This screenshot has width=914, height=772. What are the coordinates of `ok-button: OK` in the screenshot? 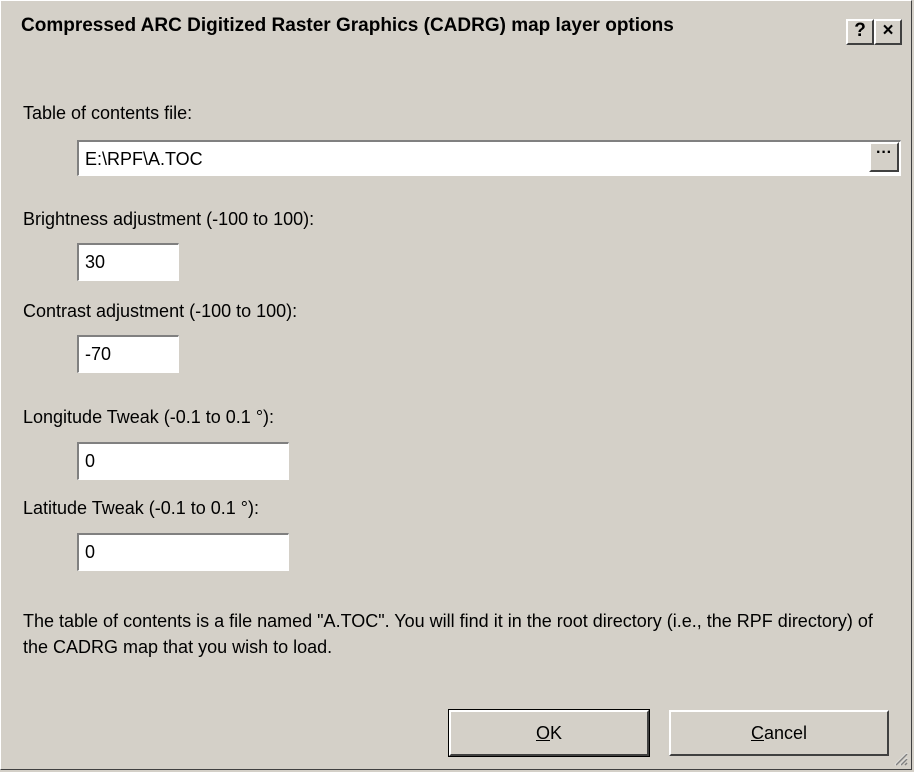 It's located at (549, 733).